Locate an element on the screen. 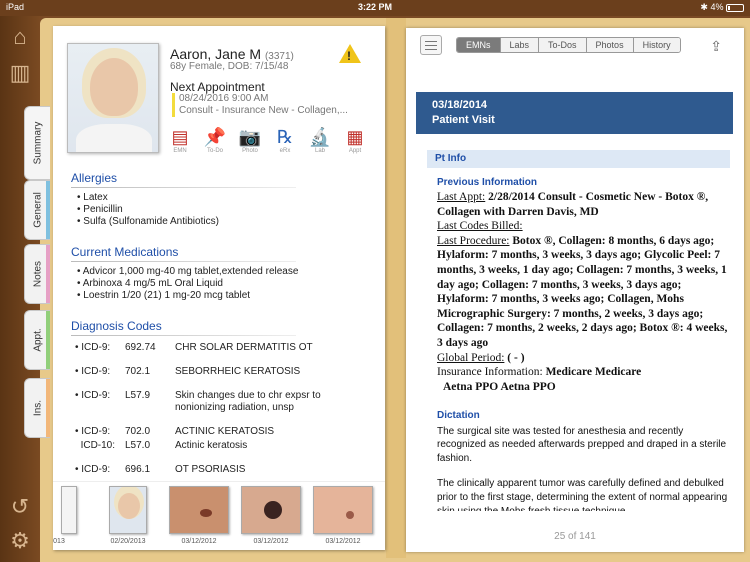 The image size is (750, 562). photo-label: Photo is located at coordinates (250, 151).